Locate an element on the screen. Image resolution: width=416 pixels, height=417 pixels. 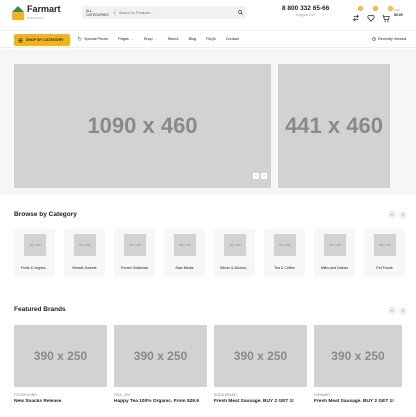
search-icon is located at coordinates (240, 12).